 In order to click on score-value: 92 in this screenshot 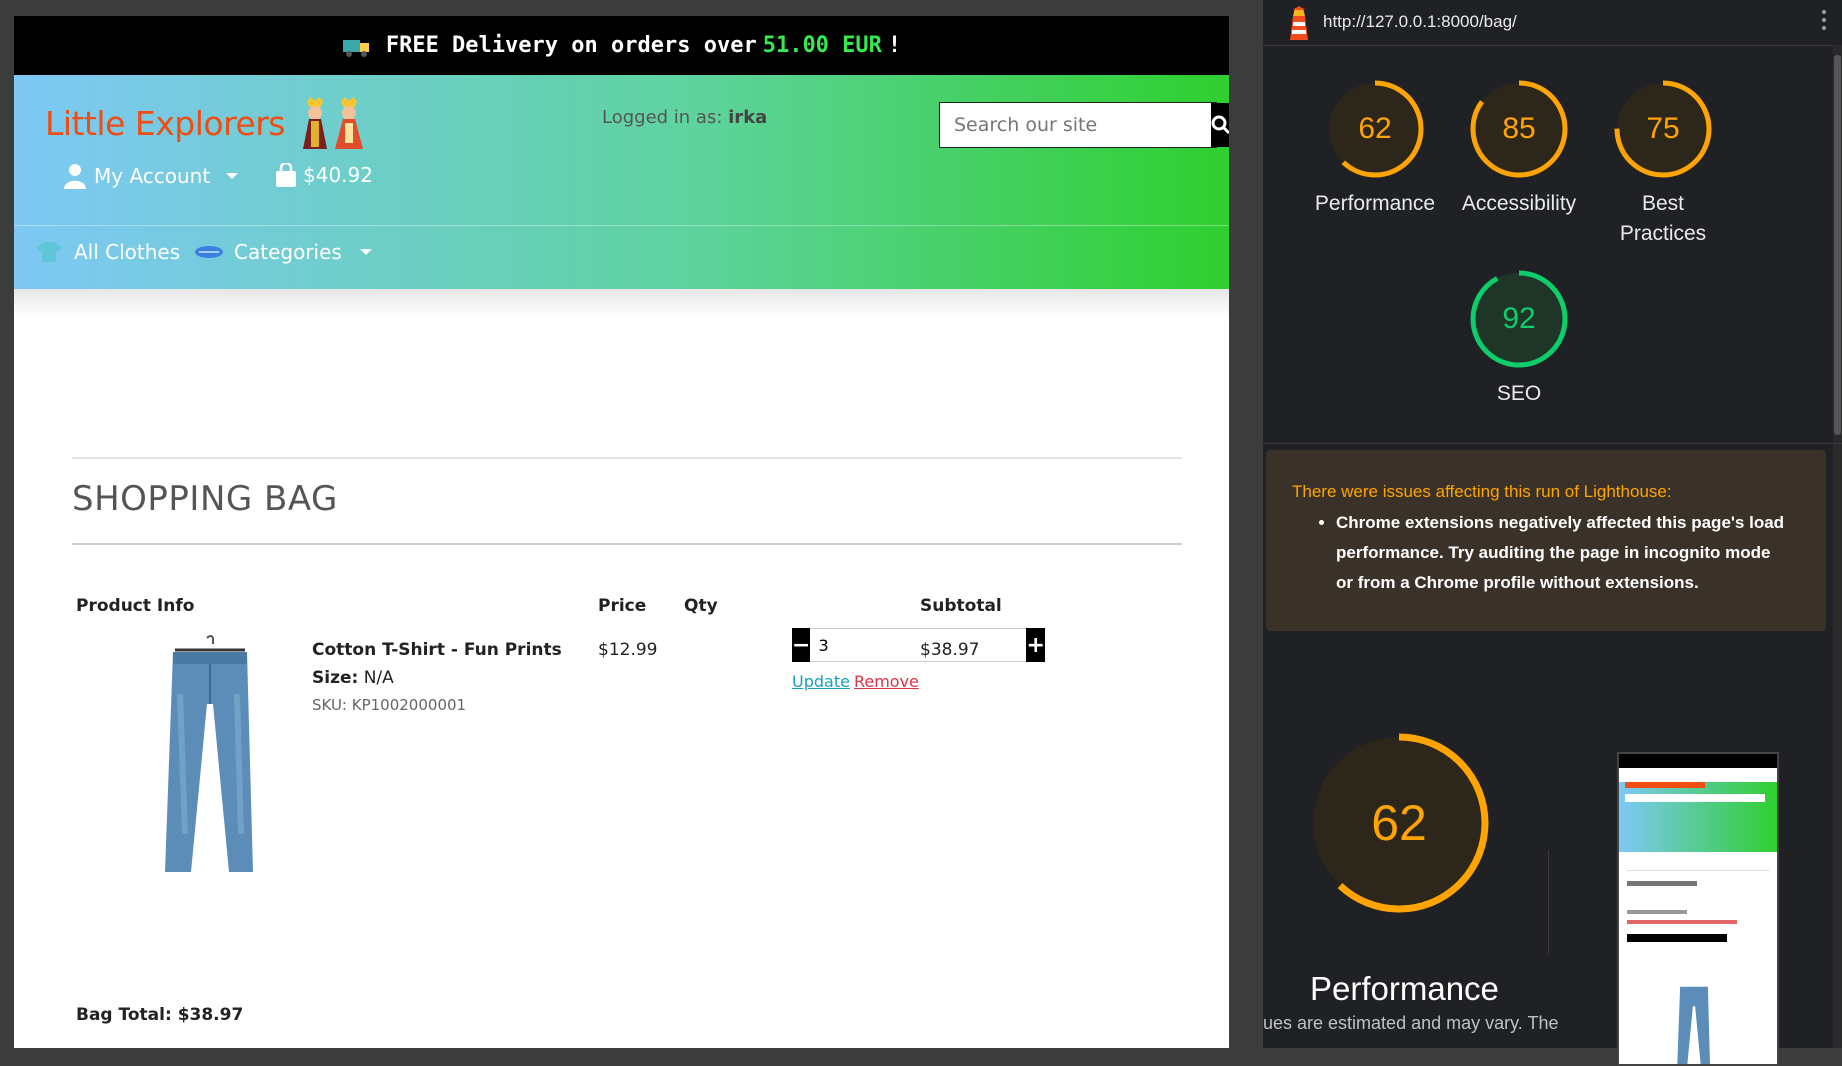, I will do `click(1519, 318)`.